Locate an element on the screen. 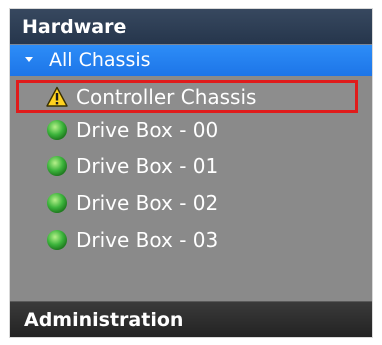 The height and width of the screenshot is (345, 382). tree-item-label: Drive Box - 03 is located at coordinates (147, 240).